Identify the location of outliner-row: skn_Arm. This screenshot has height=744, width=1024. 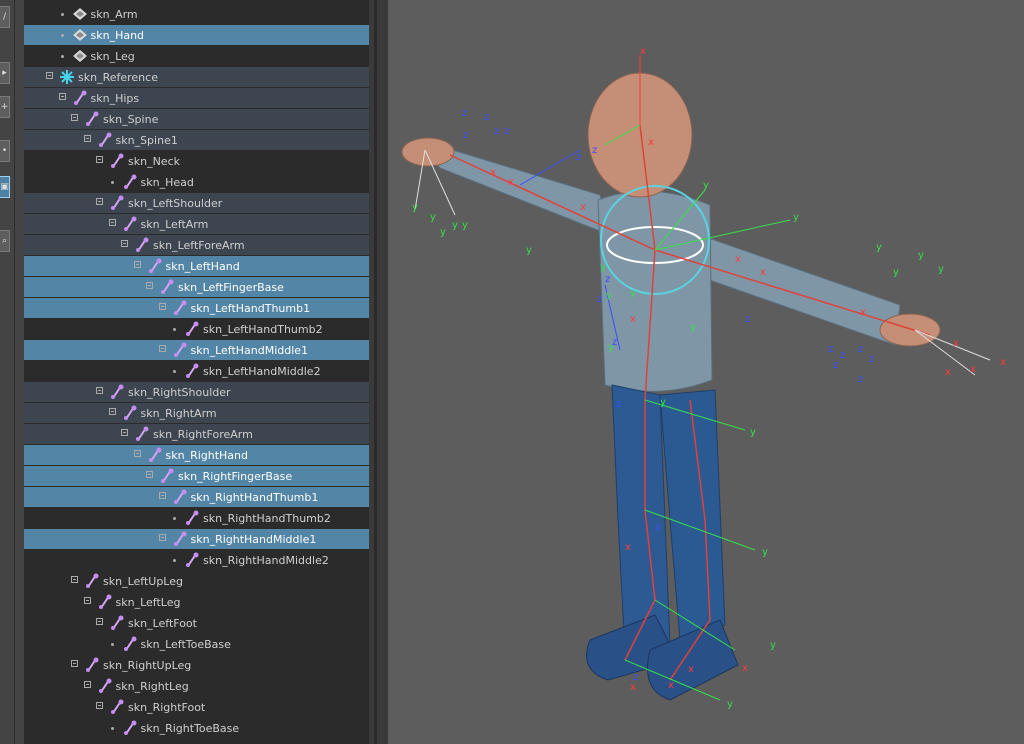
(196, 14).